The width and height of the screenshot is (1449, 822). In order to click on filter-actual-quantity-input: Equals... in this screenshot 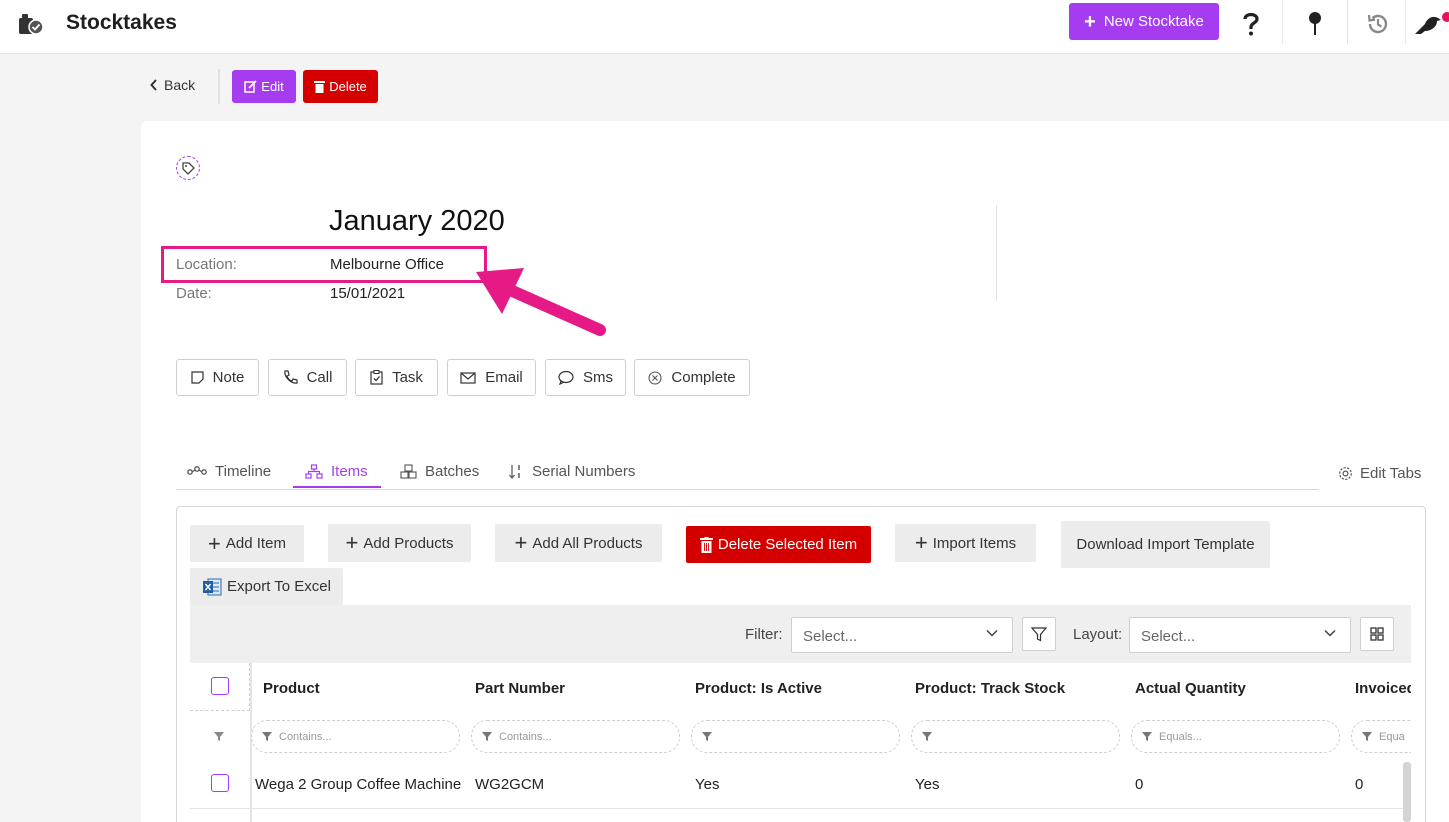, I will do `click(1235, 736)`.